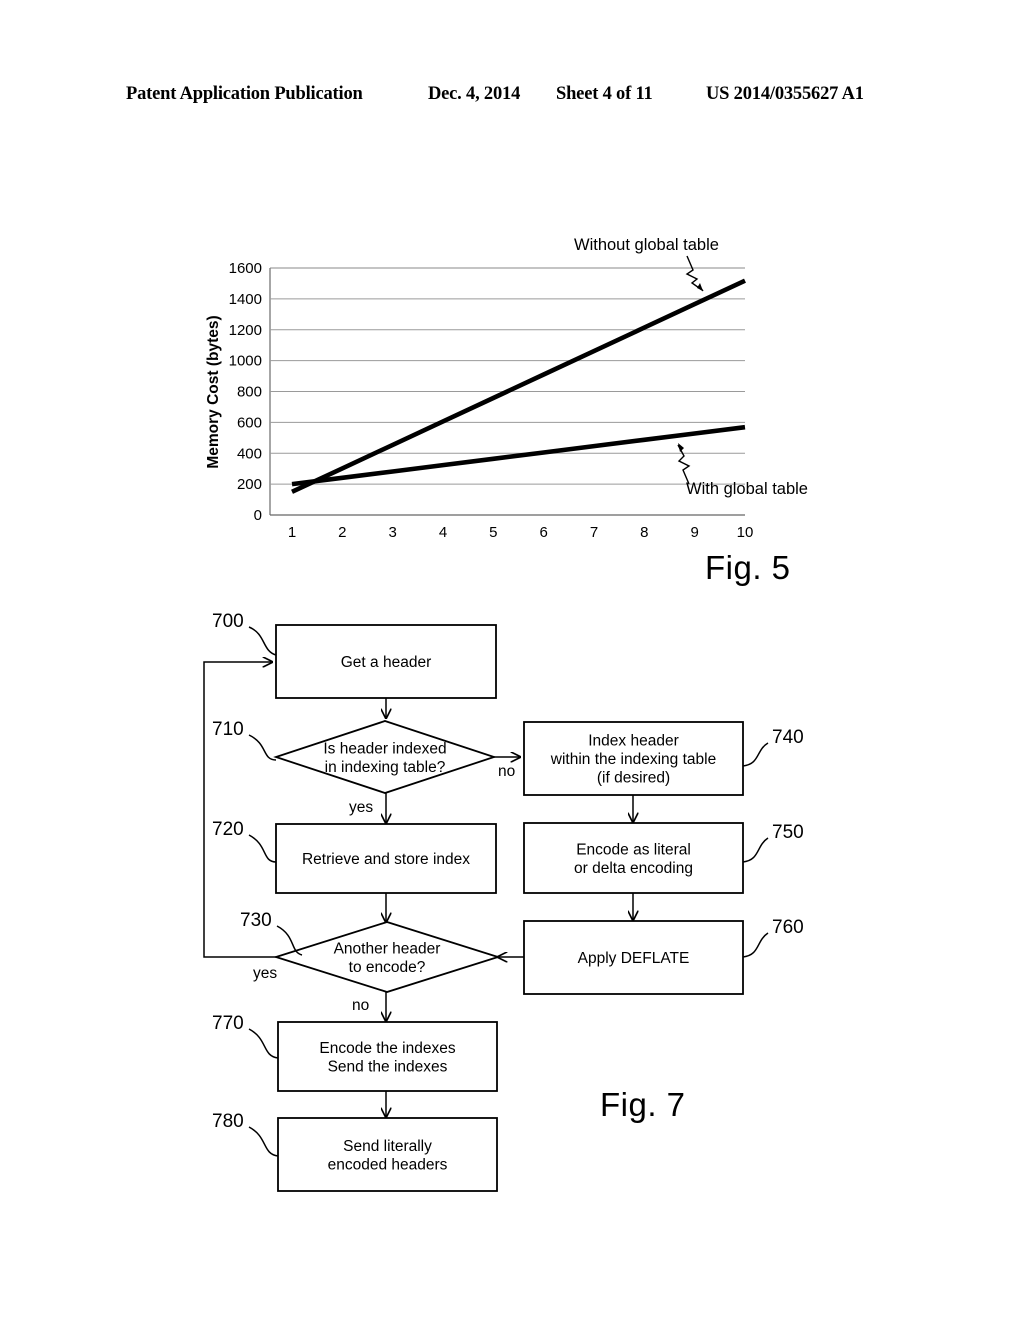 This screenshot has height=1320, width=1024. I want to click on node-740-label: Index header, so click(633, 741).